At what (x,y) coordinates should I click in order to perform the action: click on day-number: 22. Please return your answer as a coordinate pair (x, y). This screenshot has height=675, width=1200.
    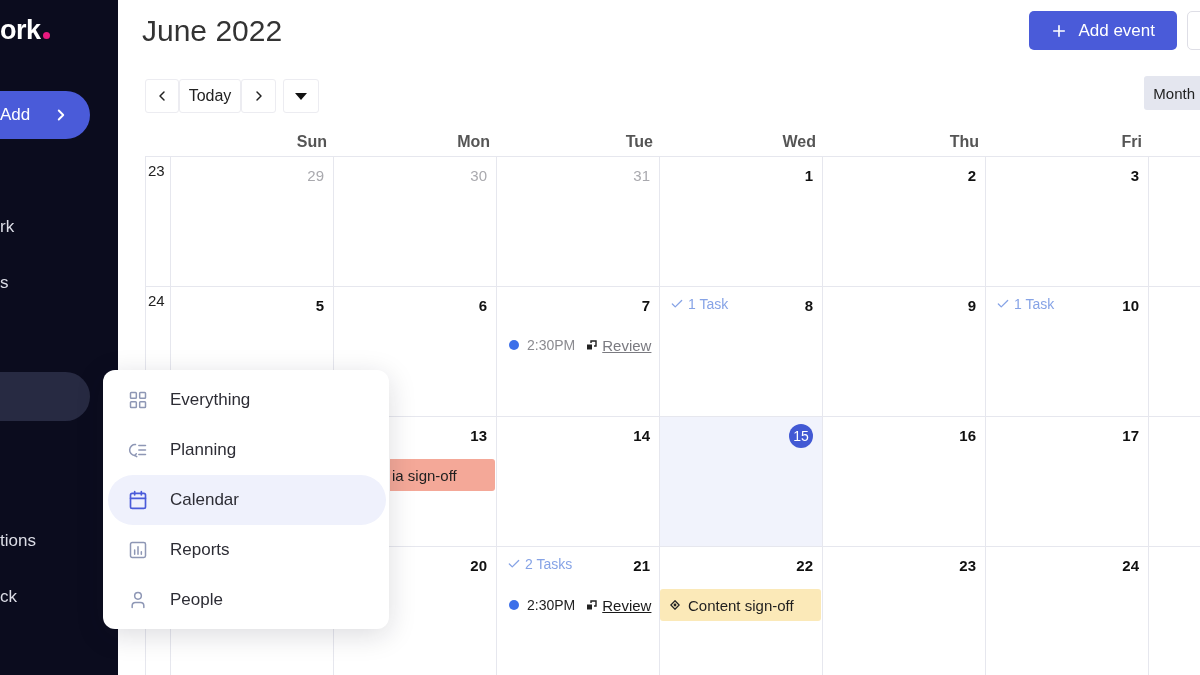
    Looking at the image, I should click on (804, 566).